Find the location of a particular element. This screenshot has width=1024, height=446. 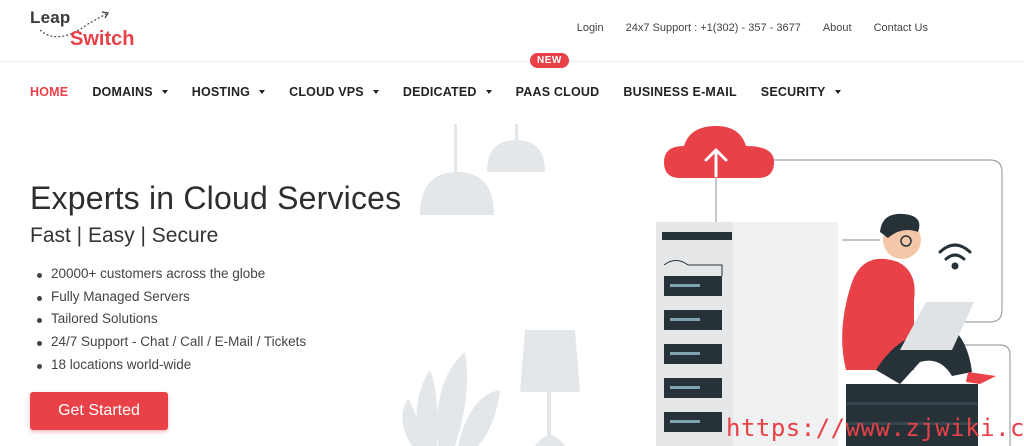

pendant-lamp-icon is located at coordinates (482, 169).